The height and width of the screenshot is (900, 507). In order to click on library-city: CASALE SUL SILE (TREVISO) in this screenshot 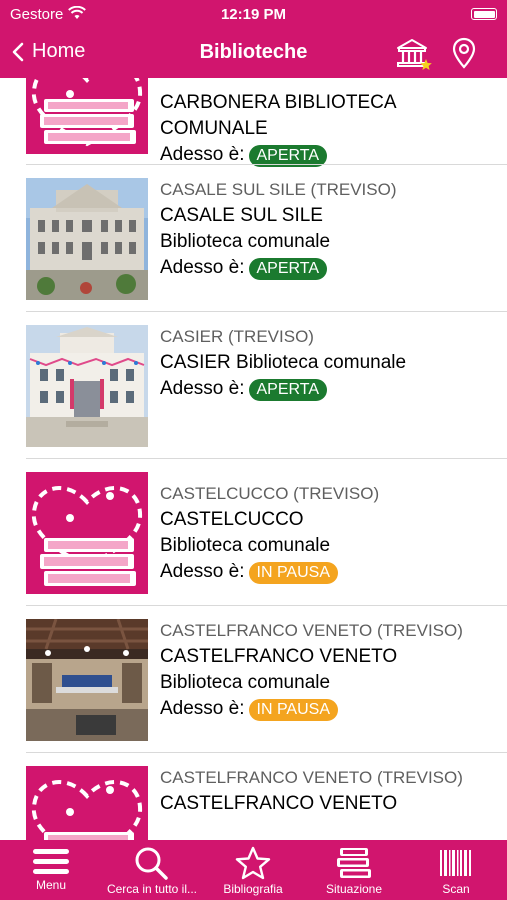, I will do `click(278, 189)`.